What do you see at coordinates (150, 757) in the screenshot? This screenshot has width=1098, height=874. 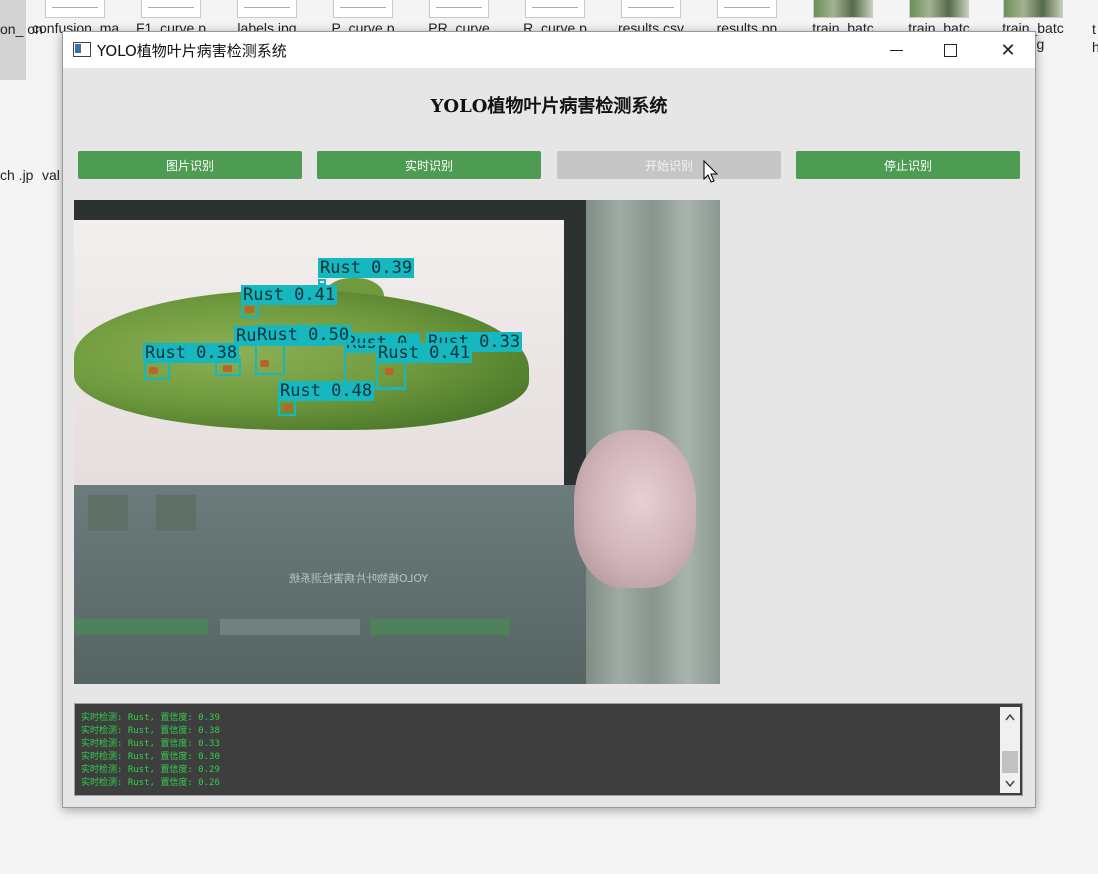 I see `log-line: 实时检测: Rust, 置信度: 0.30` at bounding box center [150, 757].